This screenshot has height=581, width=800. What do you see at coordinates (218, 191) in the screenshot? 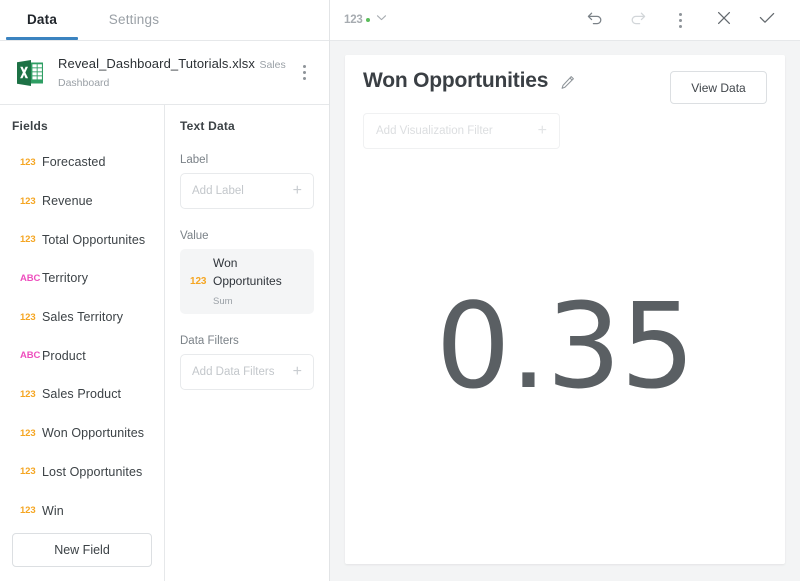
I see `add-label-placeholder: Add Label` at bounding box center [218, 191].